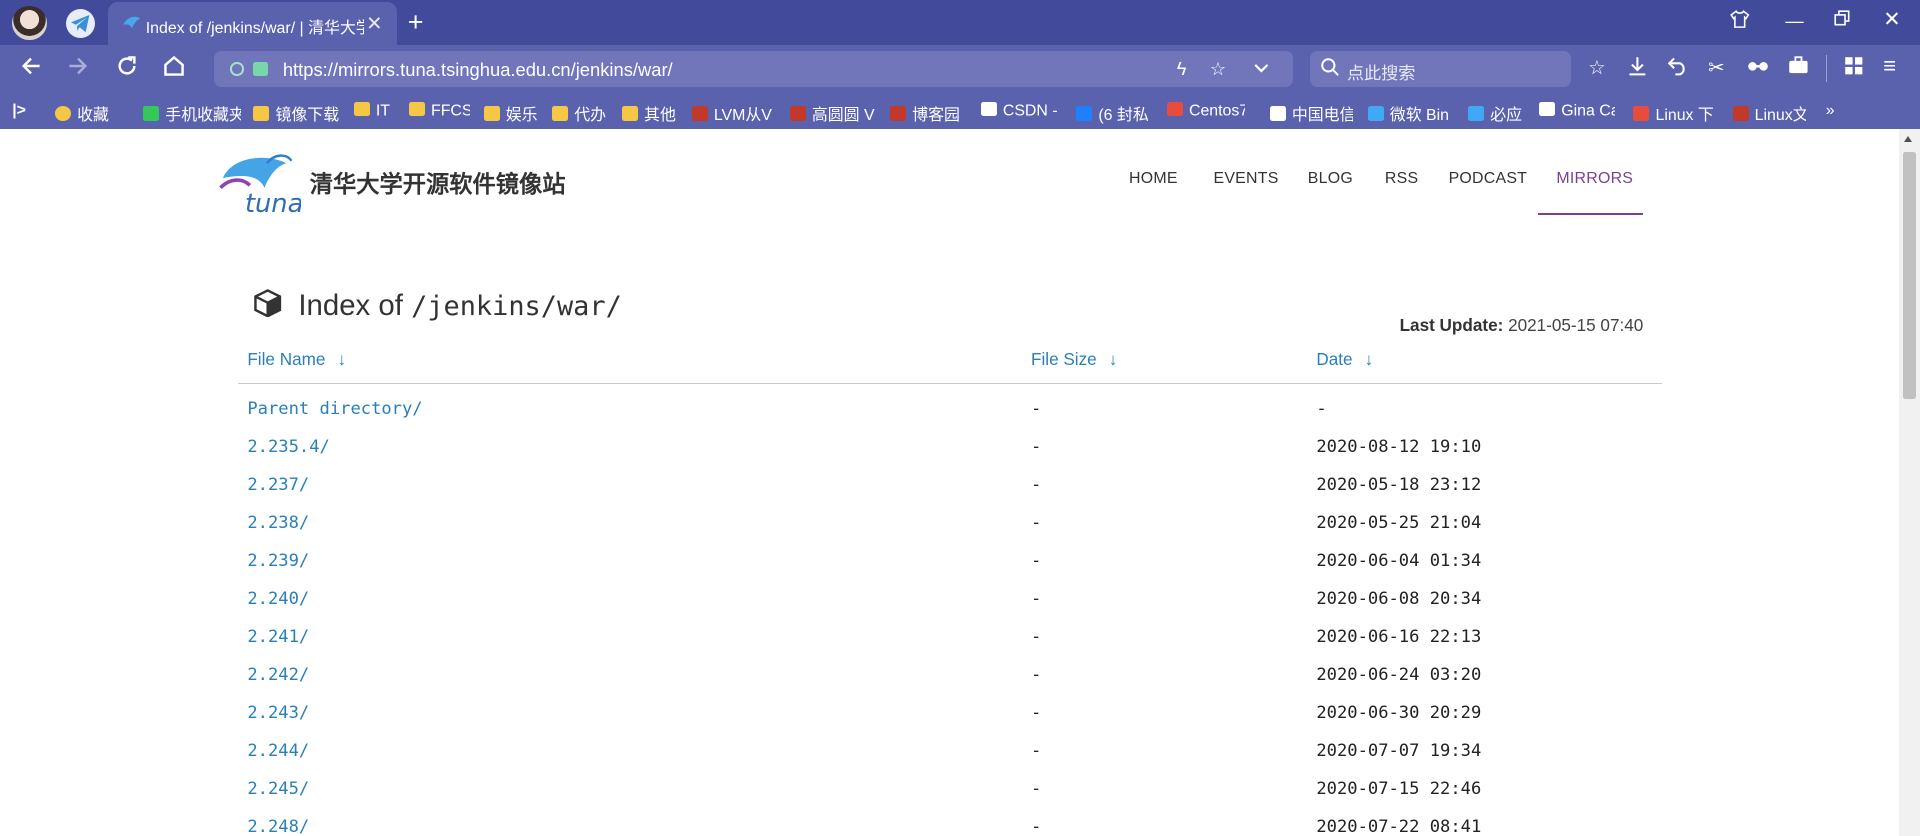  What do you see at coordinates (278, 713) in the screenshot?
I see `file-name-link: 2.243/` at bounding box center [278, 713].